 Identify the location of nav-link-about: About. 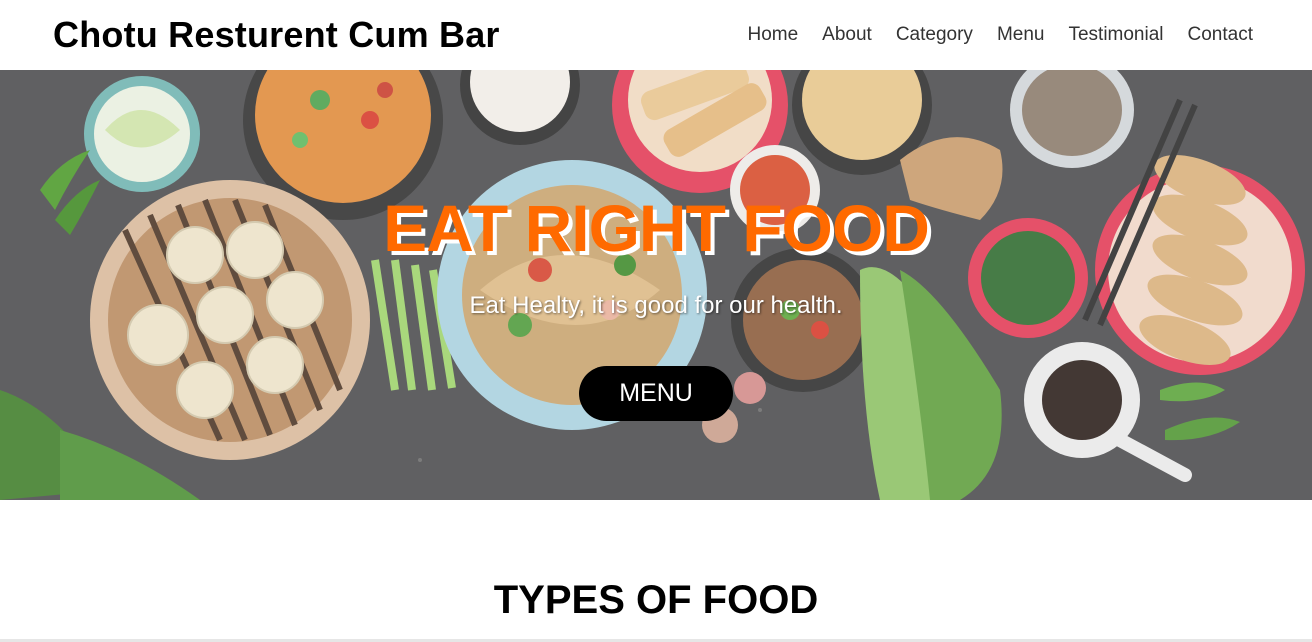
(847, 35).